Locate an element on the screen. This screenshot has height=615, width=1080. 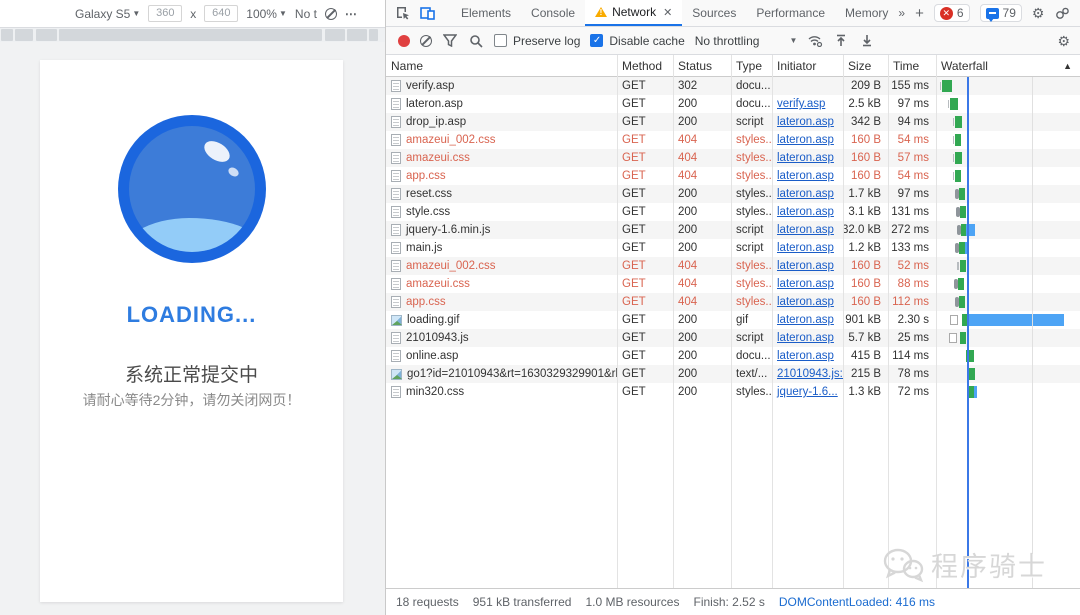
tab-memory: Memory is located at coordinates (866, 13).